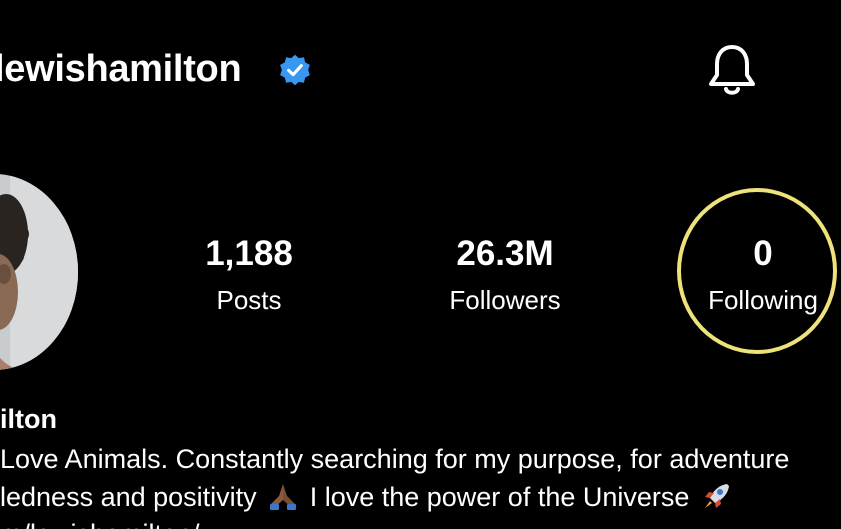 The image size is (841, 529). I want to click on bio-line-2-text-a: ledness and positivity, so click(128, 497).